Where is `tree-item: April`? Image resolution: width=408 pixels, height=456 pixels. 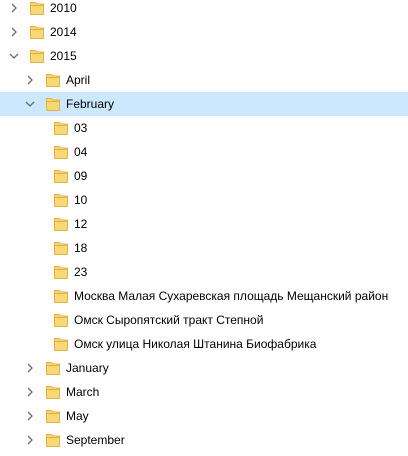 tree-item: April is located at coordinates (204, 80).